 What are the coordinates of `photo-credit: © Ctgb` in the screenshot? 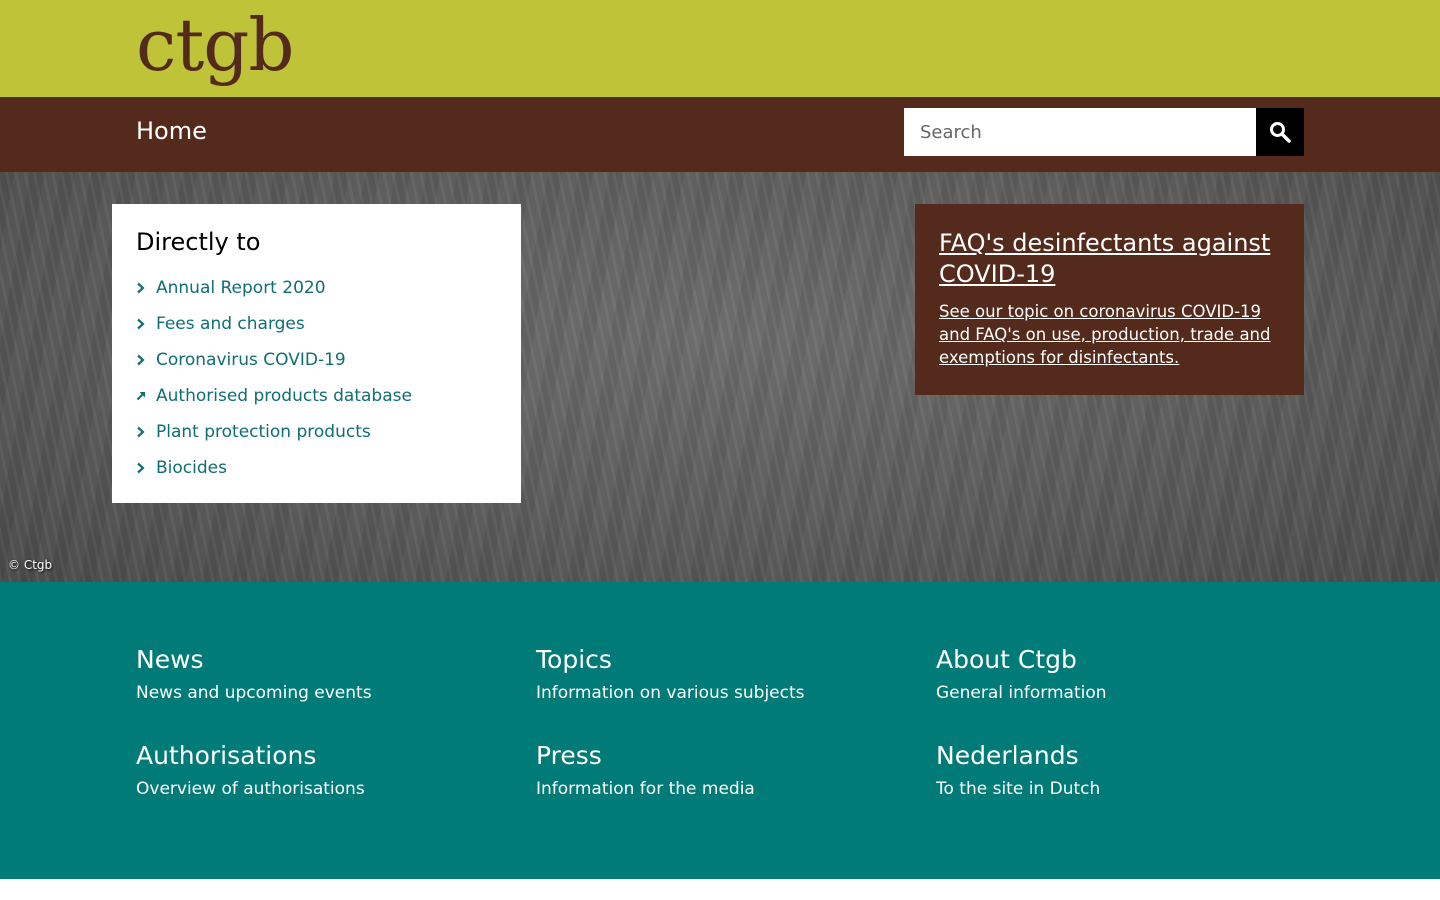 It's located at (30, 565).